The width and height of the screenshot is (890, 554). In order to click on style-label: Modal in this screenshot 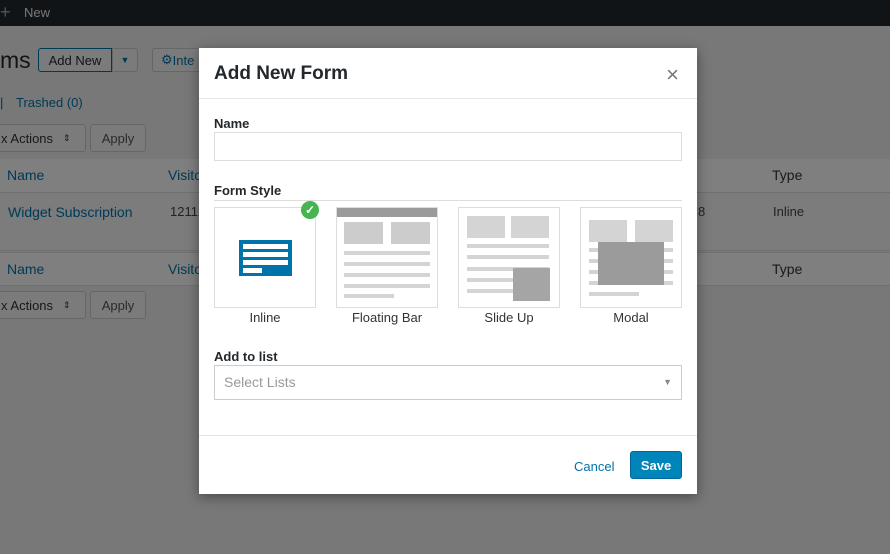, I will do `click(631, 317)`.